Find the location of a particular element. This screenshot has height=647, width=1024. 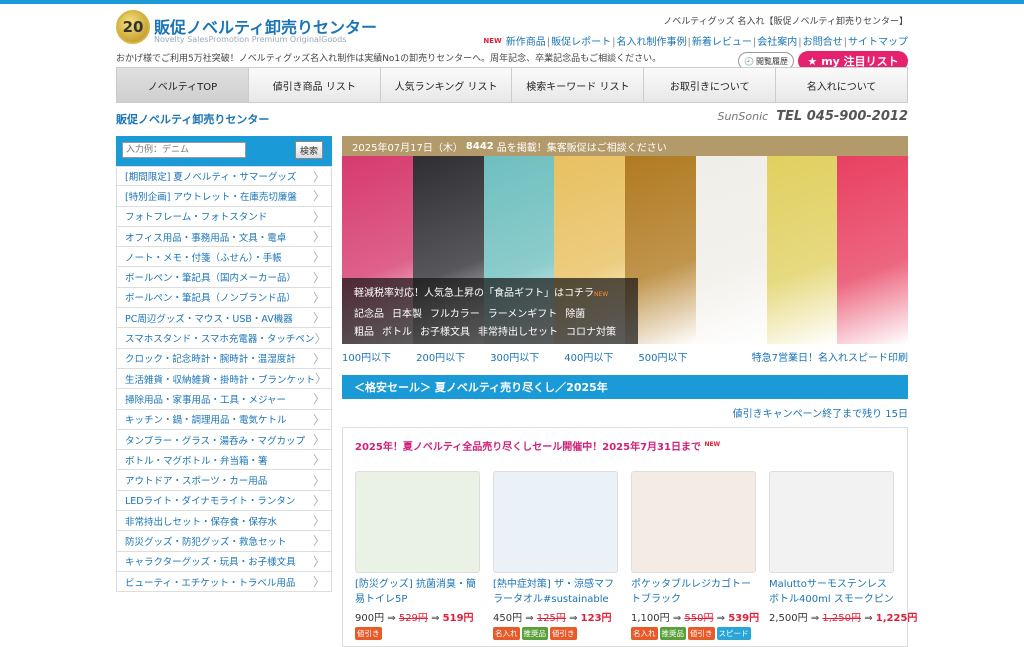

category-item: アウトドア・スポーツ・カー用品 〉 is located at coordinates (224, 480).